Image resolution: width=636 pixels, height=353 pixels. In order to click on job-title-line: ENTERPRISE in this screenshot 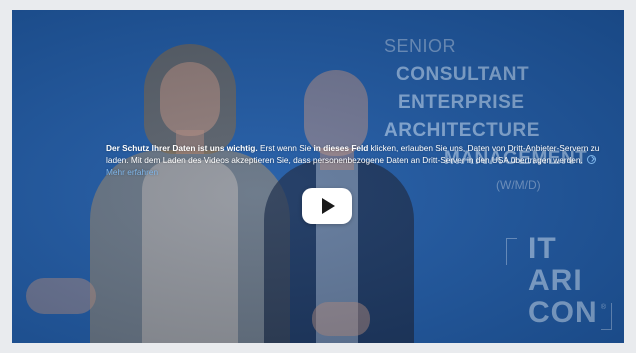, I will do `click(461, 102)`.